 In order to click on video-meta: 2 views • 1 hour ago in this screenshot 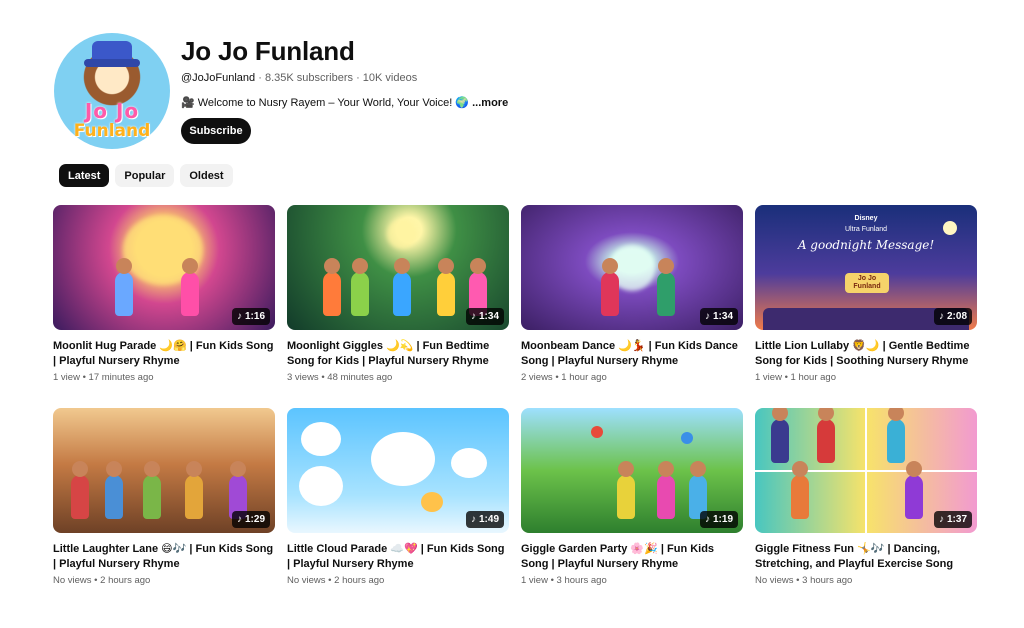, I will do `click(564, 377)`.